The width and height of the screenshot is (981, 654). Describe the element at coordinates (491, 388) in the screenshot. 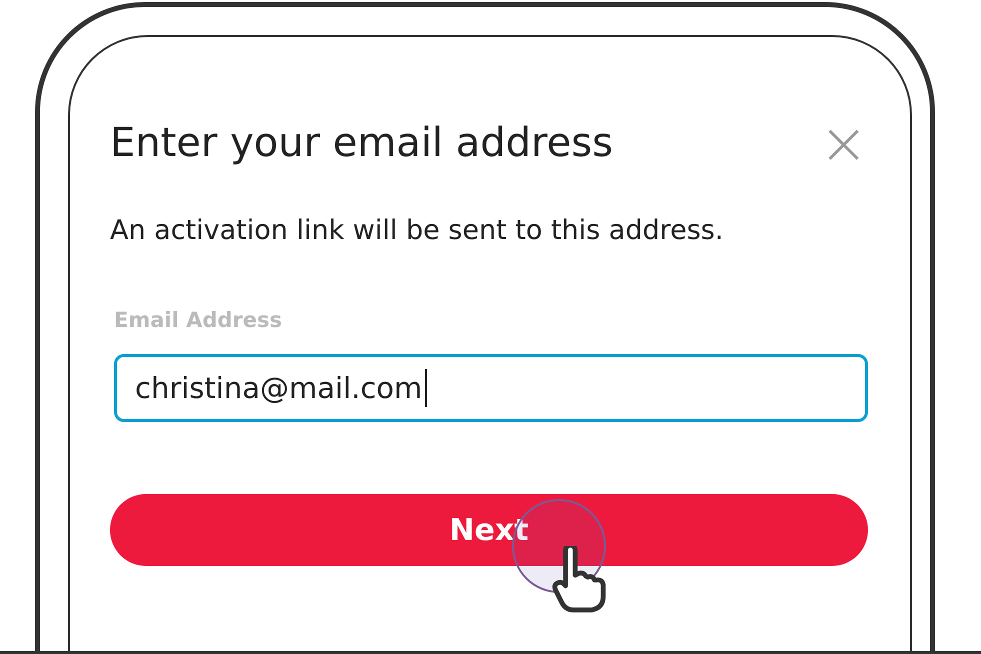

I see `email-field: christina@mail.com` at that location.